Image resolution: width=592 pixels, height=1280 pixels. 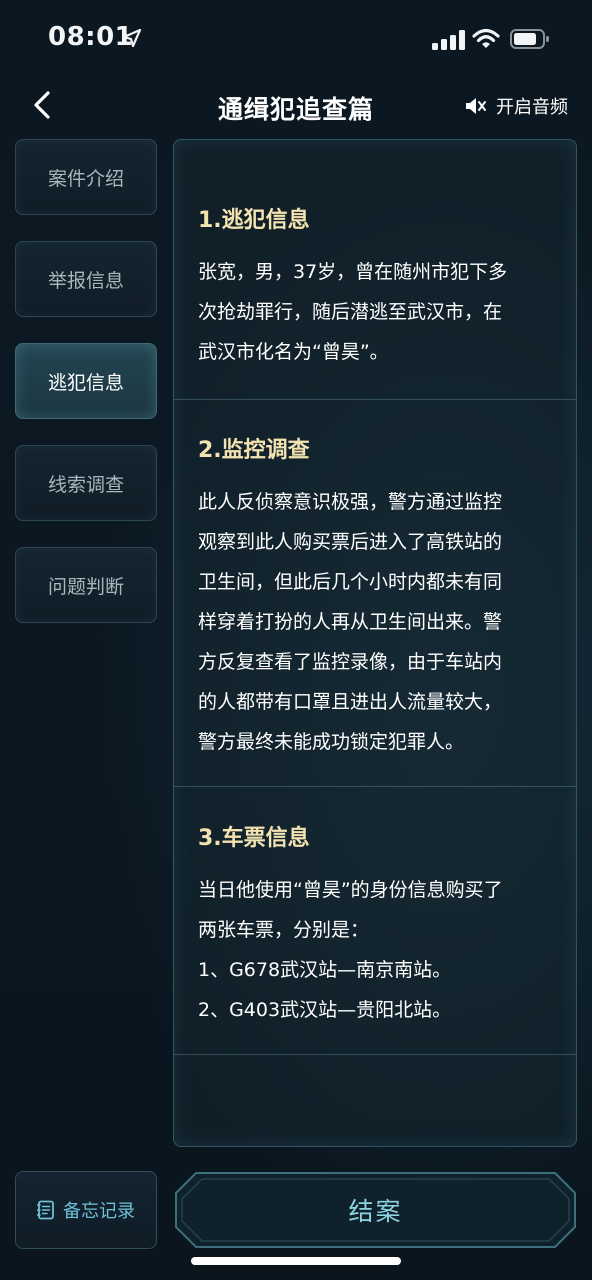 I want to click on audio-toggle-button: 开启音频, so click(x=516, y=106).